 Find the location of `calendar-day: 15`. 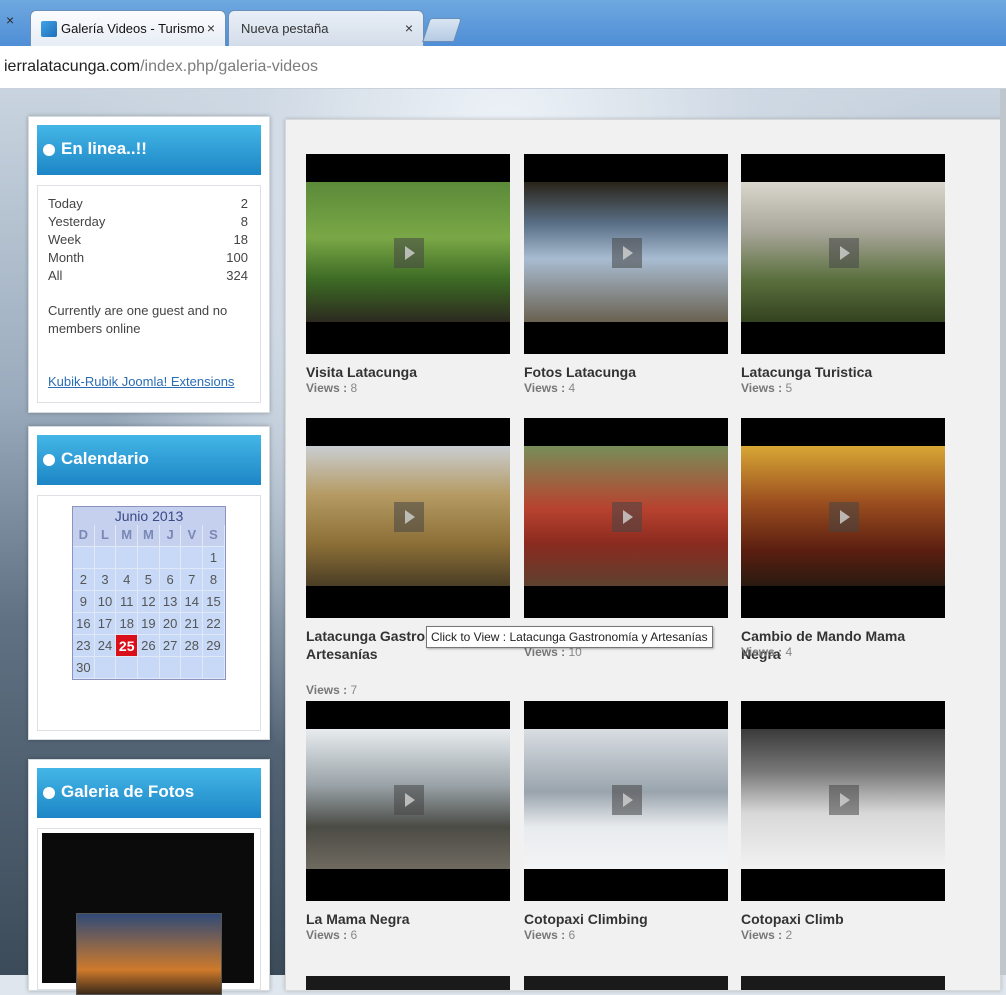

calendar-day: 15 is located at coordinates (214, 602).